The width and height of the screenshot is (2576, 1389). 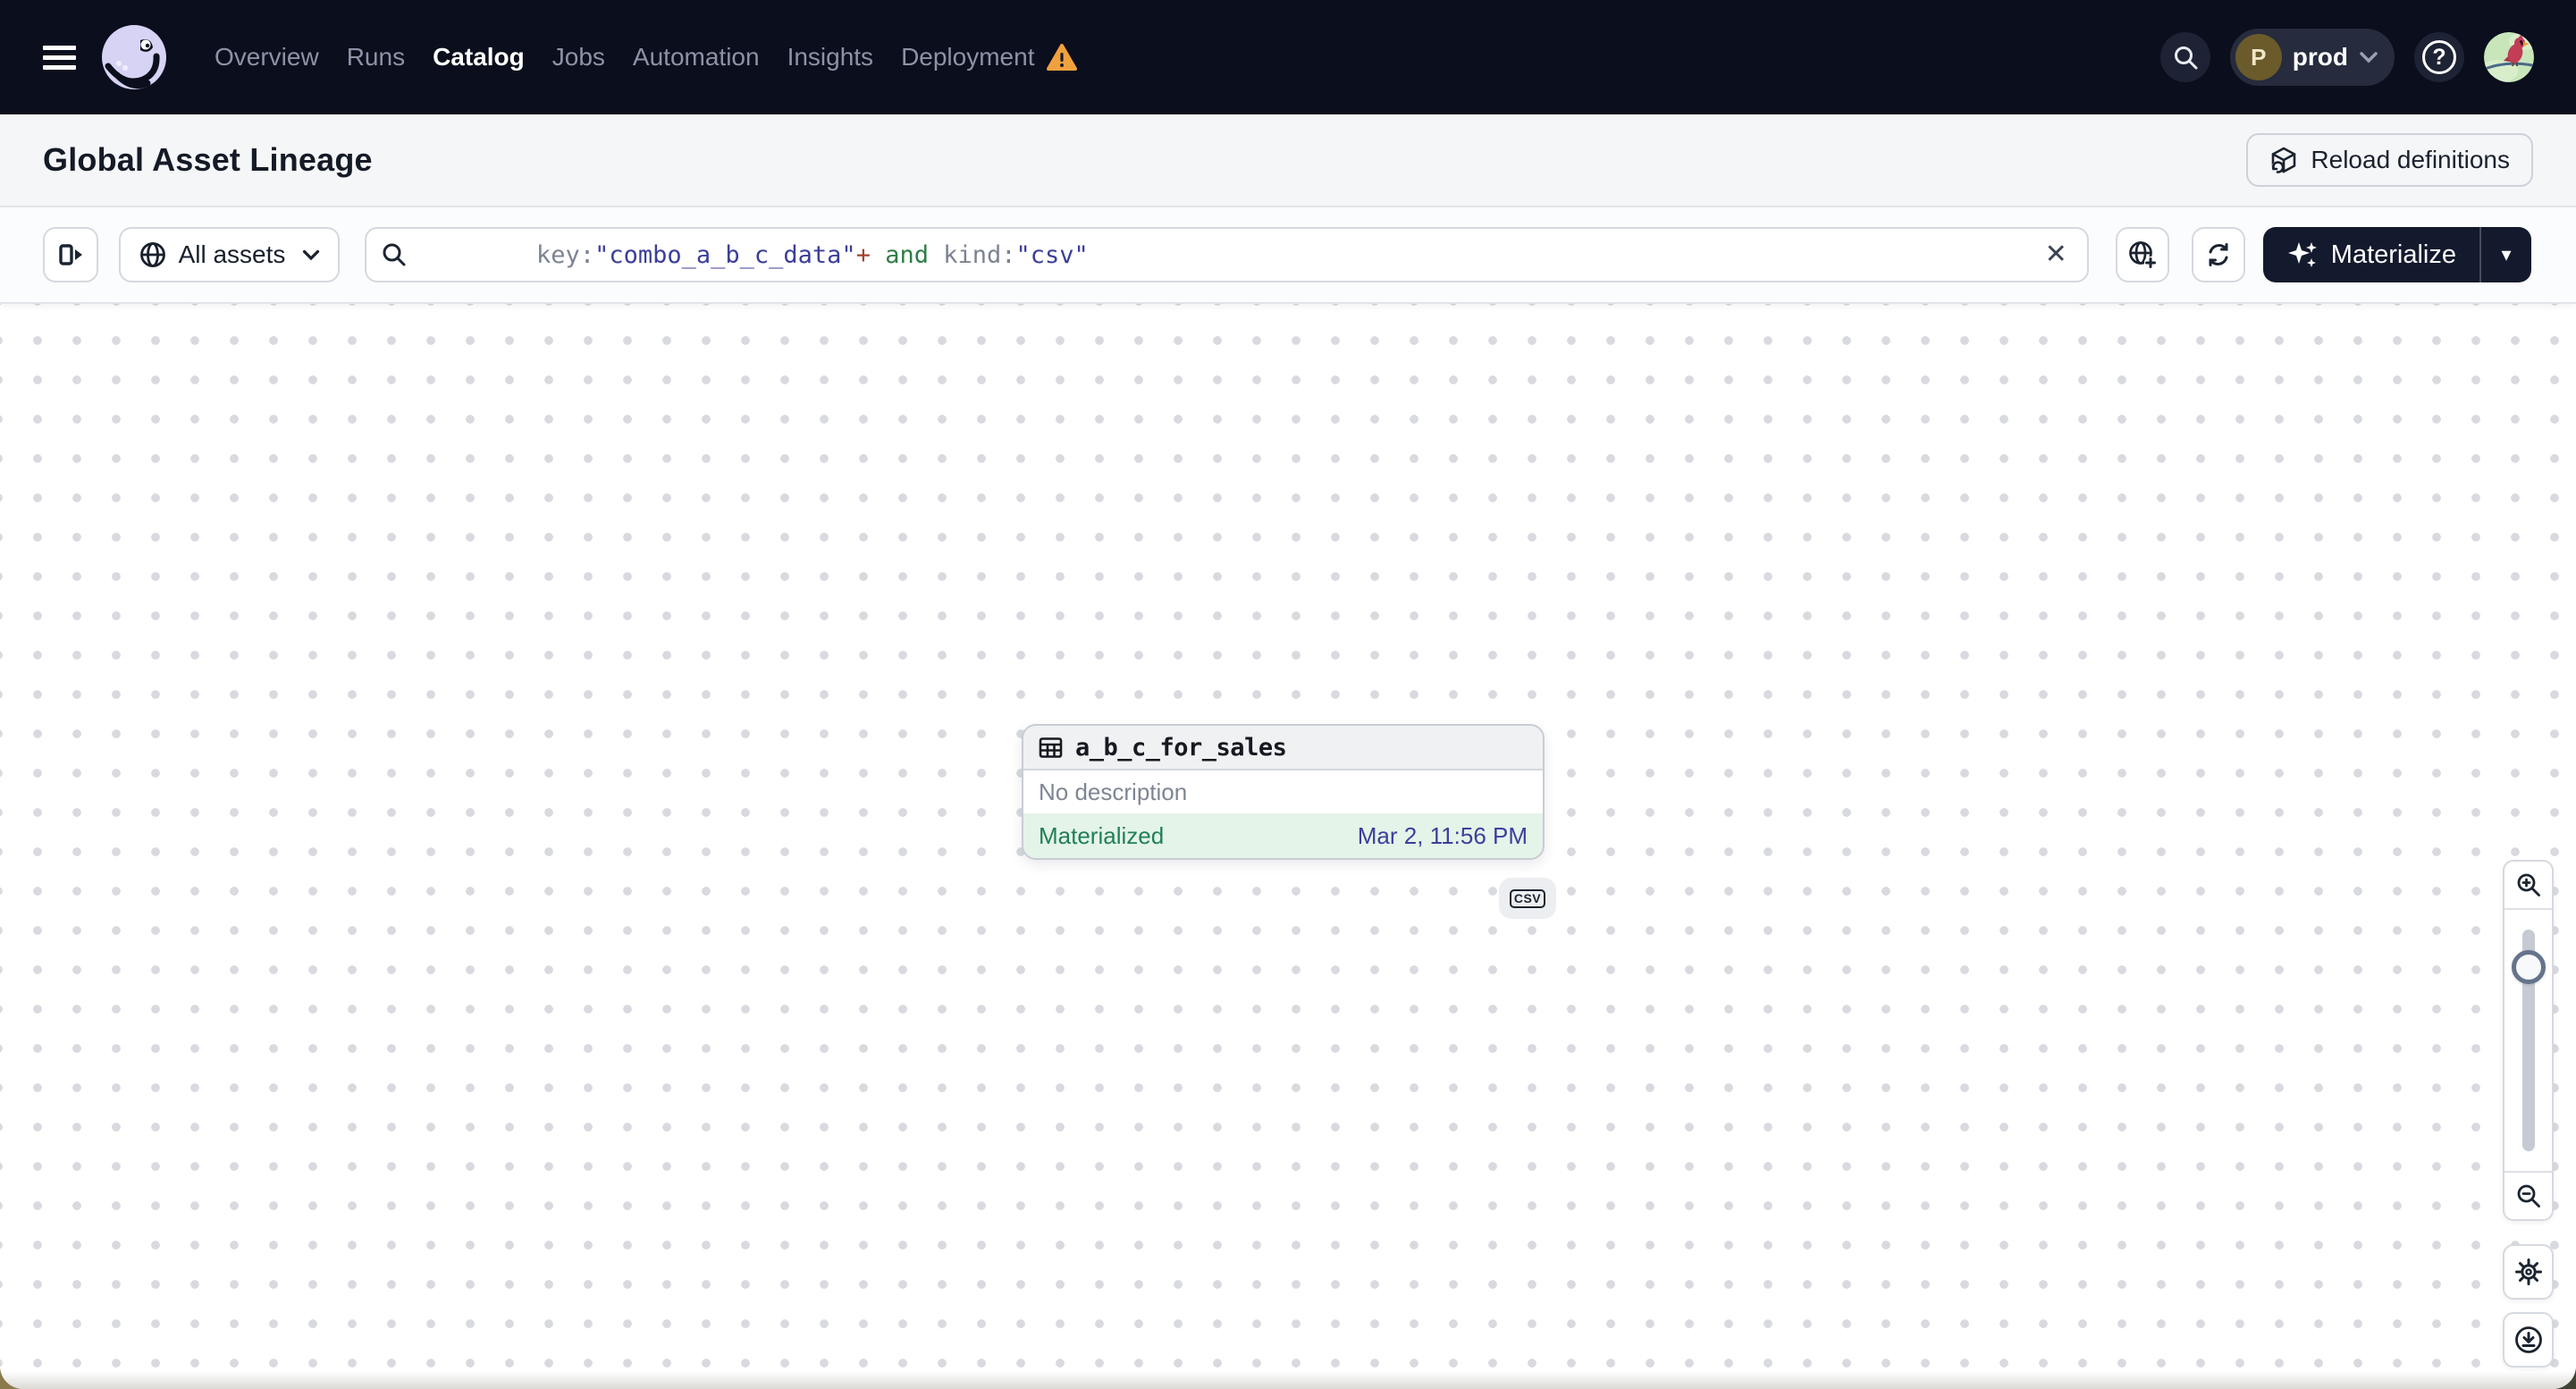 I want to click on zoom-out-icon, so click(x=2529, y=1196).